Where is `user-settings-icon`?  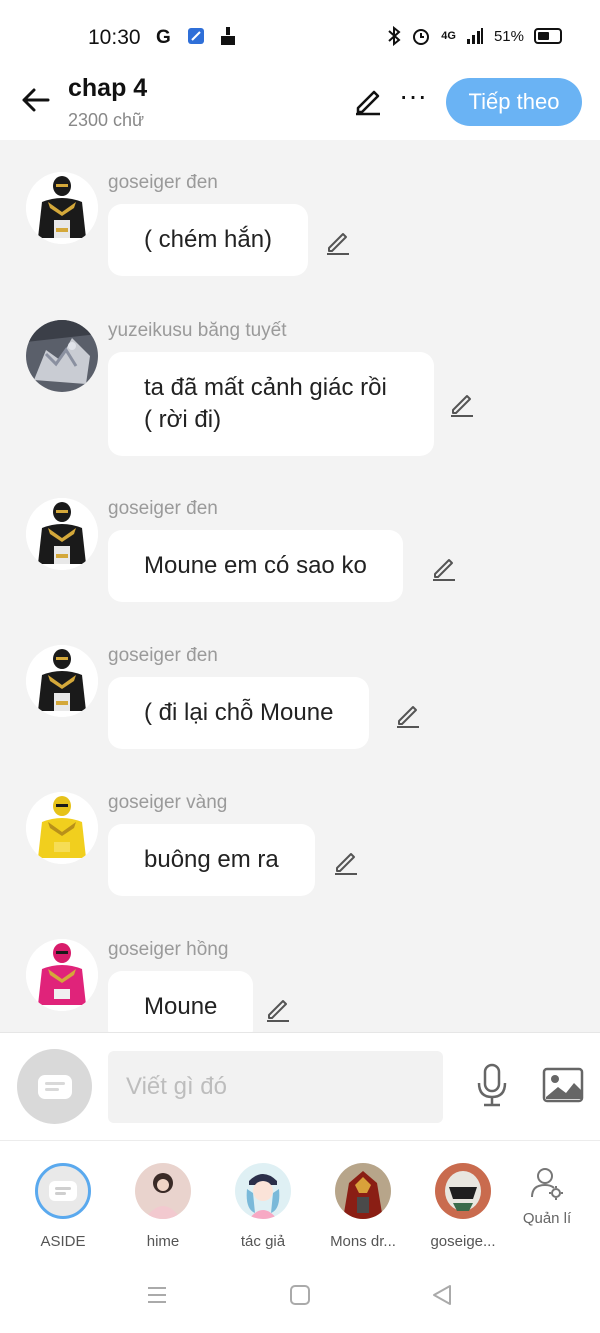
user-settings-icon is located at coordinates (547, 1184).